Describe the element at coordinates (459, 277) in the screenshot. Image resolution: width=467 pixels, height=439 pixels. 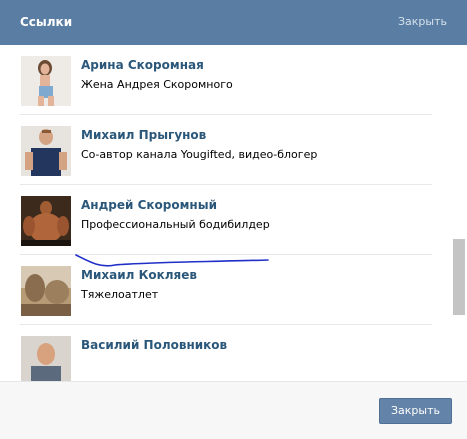
I see `scrollbar-thumb` at that location.